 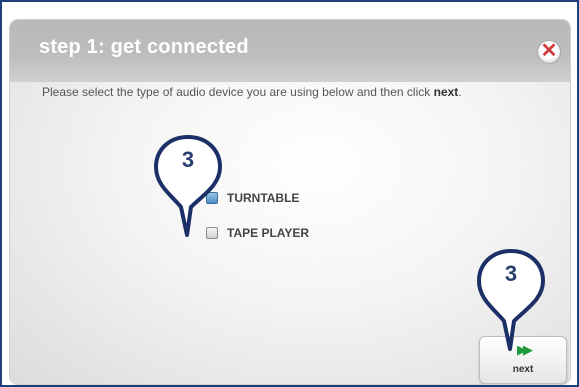 What do you see at coordinates (523, 369) in the screenshot?
I see `next-button-label: next` at bounding box center [523, 369].